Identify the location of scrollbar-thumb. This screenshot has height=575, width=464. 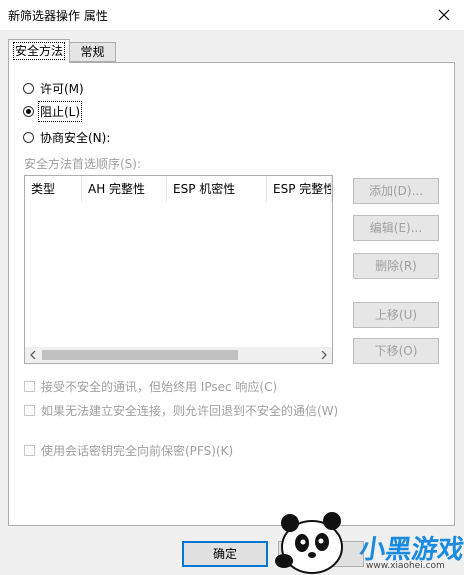
(140, 355).